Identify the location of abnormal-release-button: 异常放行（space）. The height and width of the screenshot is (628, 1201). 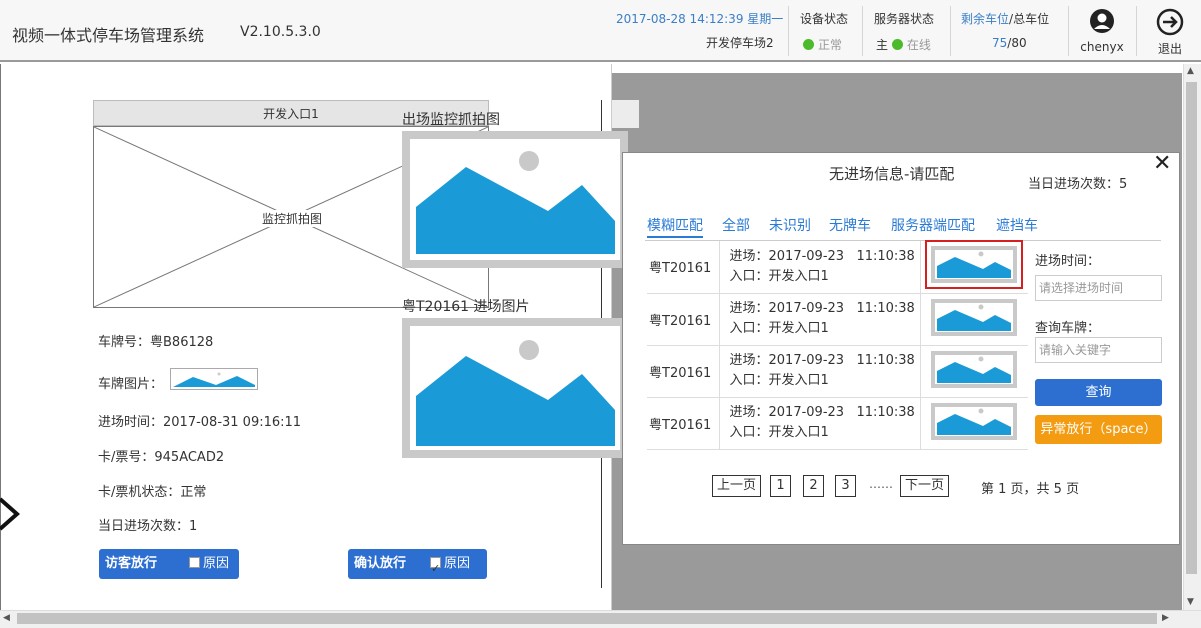
(1098, 429).